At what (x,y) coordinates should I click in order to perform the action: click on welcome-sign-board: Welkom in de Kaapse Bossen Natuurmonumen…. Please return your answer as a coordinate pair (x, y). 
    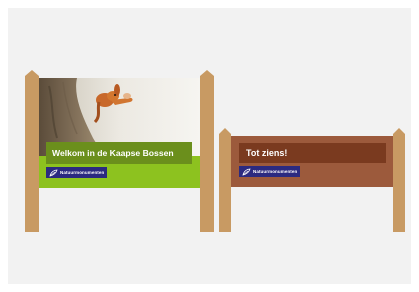
    Looking at the image, I should click on (119, 133).